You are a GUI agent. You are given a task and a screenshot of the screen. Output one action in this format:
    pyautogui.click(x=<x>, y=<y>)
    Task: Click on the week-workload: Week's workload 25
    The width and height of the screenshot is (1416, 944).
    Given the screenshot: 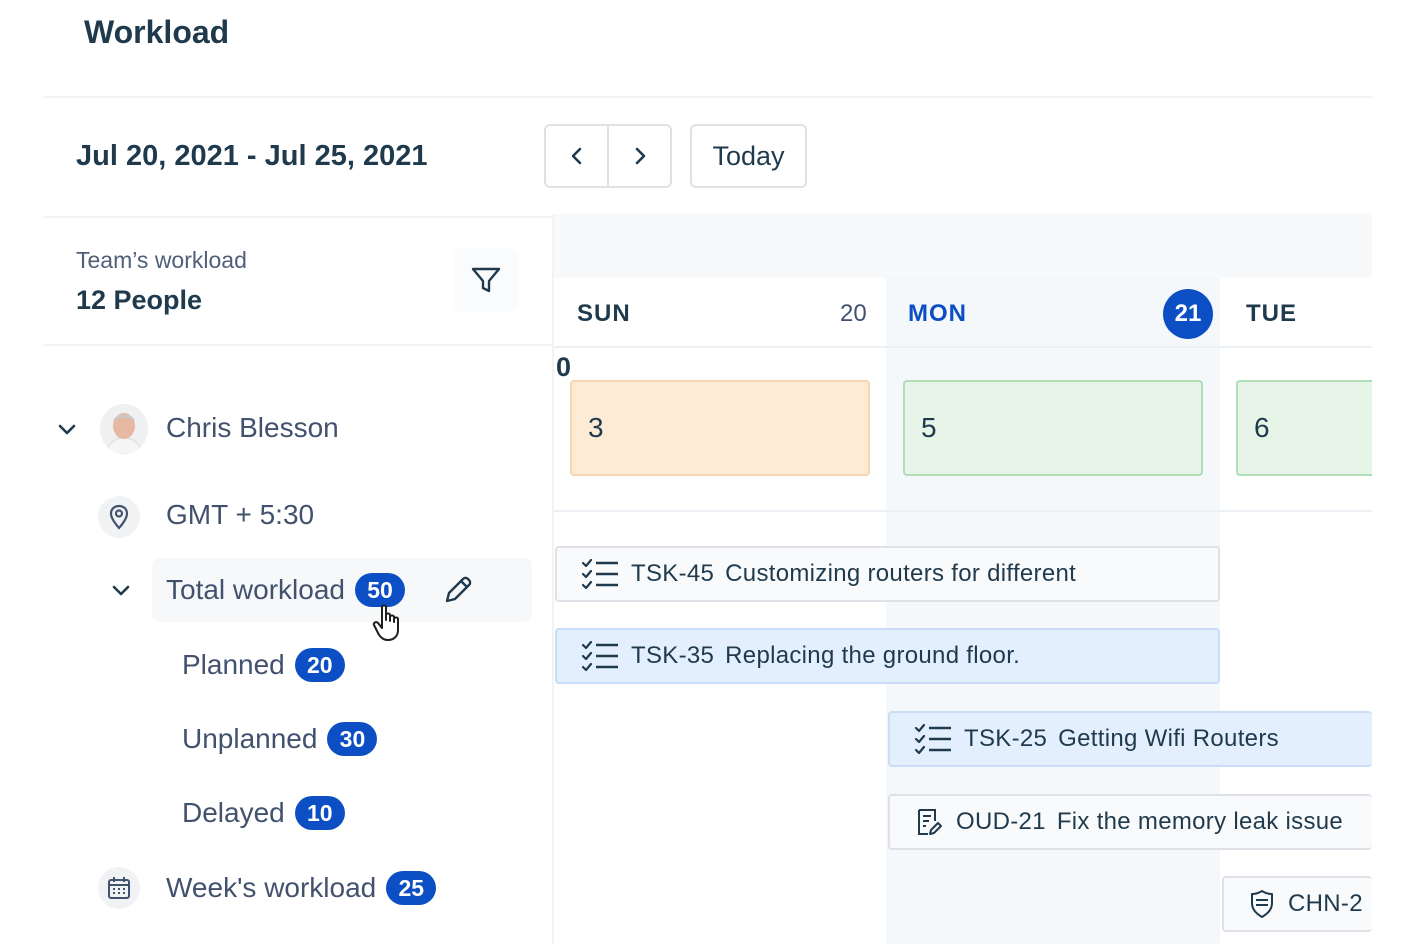 What is the action you would take?
    pyautogui.click(x=301, y=888)
    